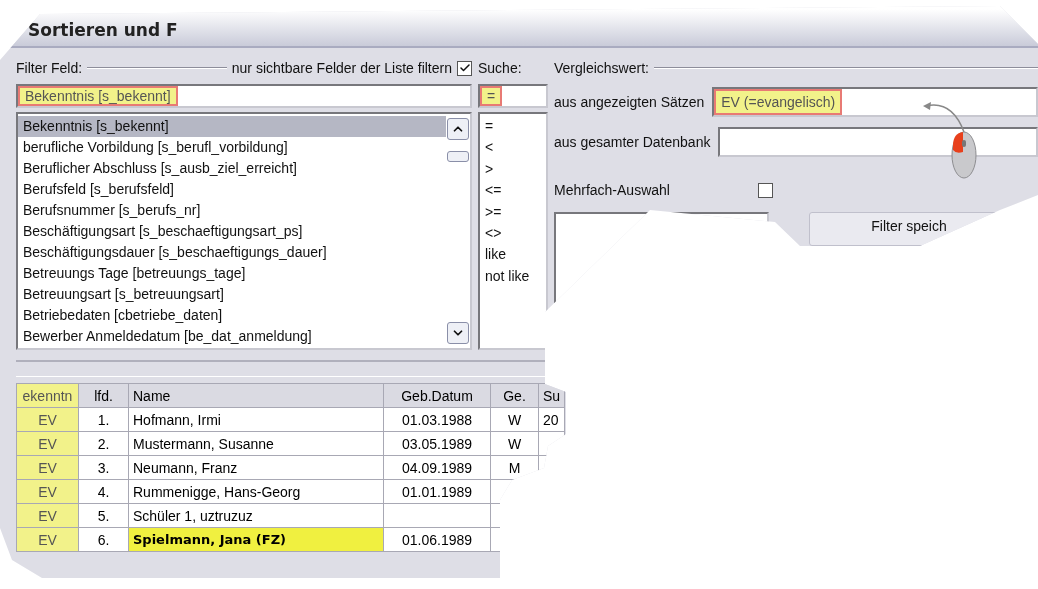 Image resolution: width=1038 pixels, height=589 pixels. Describe the element at coordinates (232, 315) in the screenshot. I see `list-item: Betriebedaten [cbetriebe_daten]` at that location.